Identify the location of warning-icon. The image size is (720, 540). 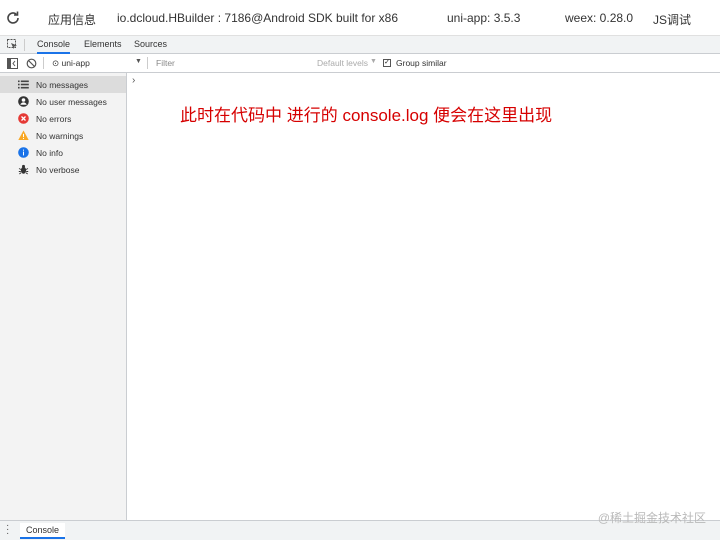
(23, 135).